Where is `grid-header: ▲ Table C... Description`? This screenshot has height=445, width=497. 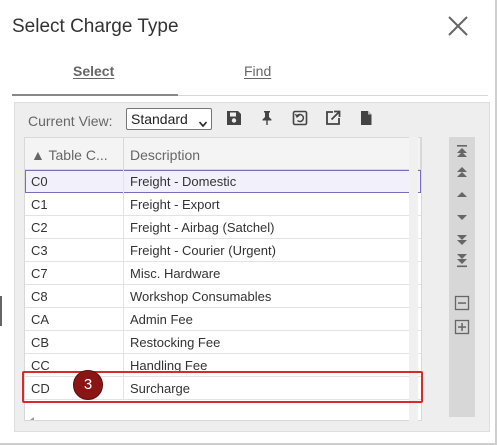 grid-header: ▲ Table C... Description is located at coordinates (223, 154).